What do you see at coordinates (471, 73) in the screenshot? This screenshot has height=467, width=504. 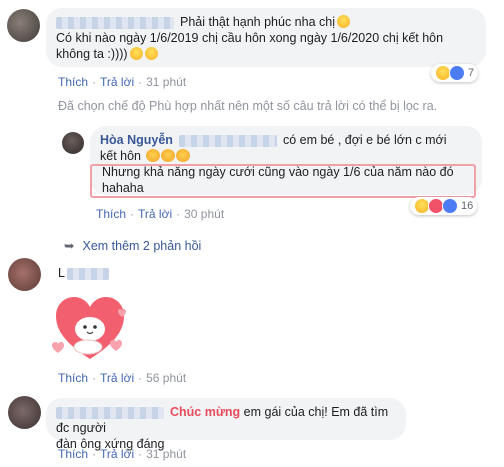 I see `reaction-count: 7` at bounding box center [471, 73].